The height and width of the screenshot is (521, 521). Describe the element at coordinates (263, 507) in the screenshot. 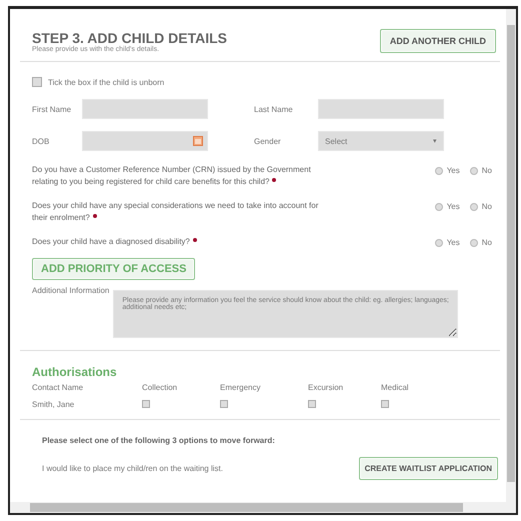

I see `horizontal-scrollbar` at that location.